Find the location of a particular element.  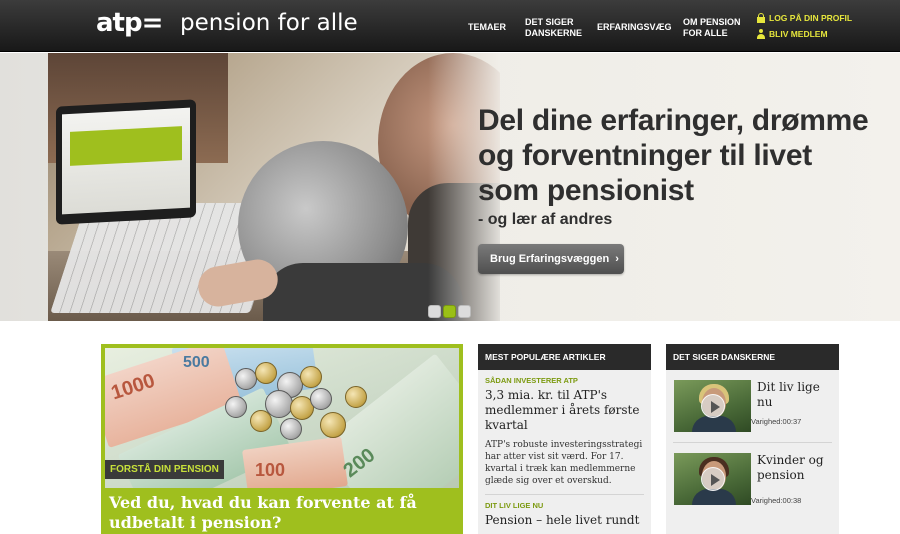

most-popular-heading: MEST POPULÆRE ARTIKLER is located at coordinates (564, 357).